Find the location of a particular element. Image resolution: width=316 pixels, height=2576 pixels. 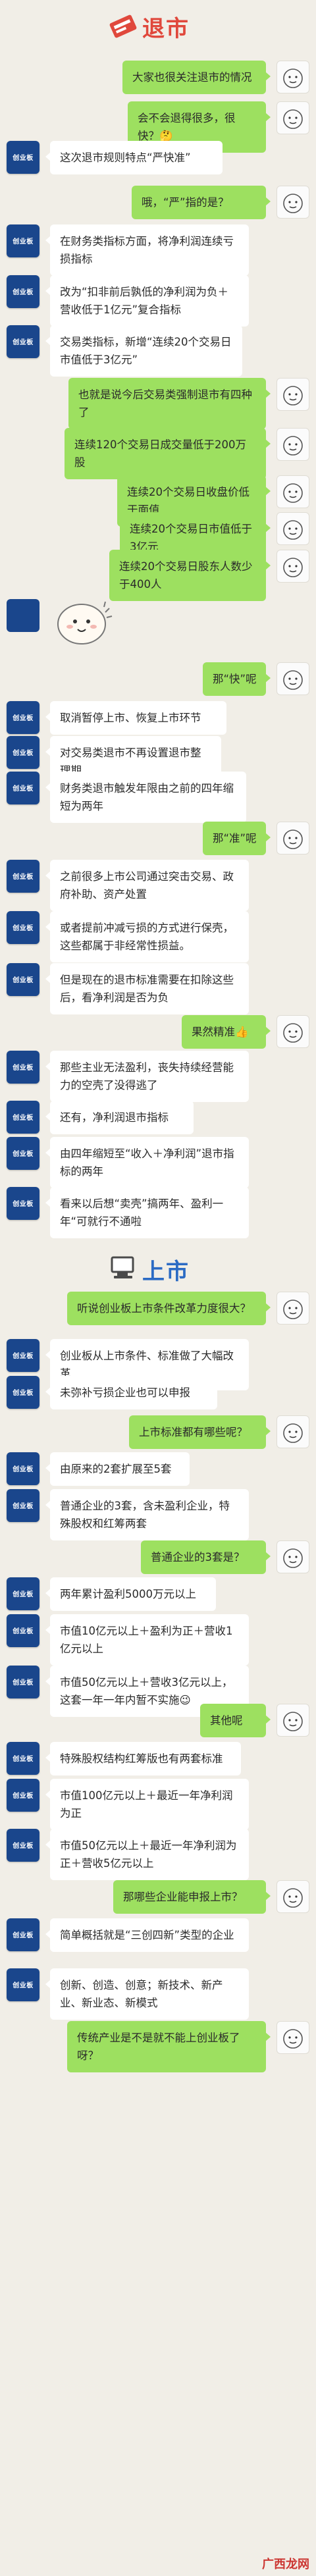

outgoing-message-bubble: 大家也很关注退市的情况 is located at coordinates (197, 77).